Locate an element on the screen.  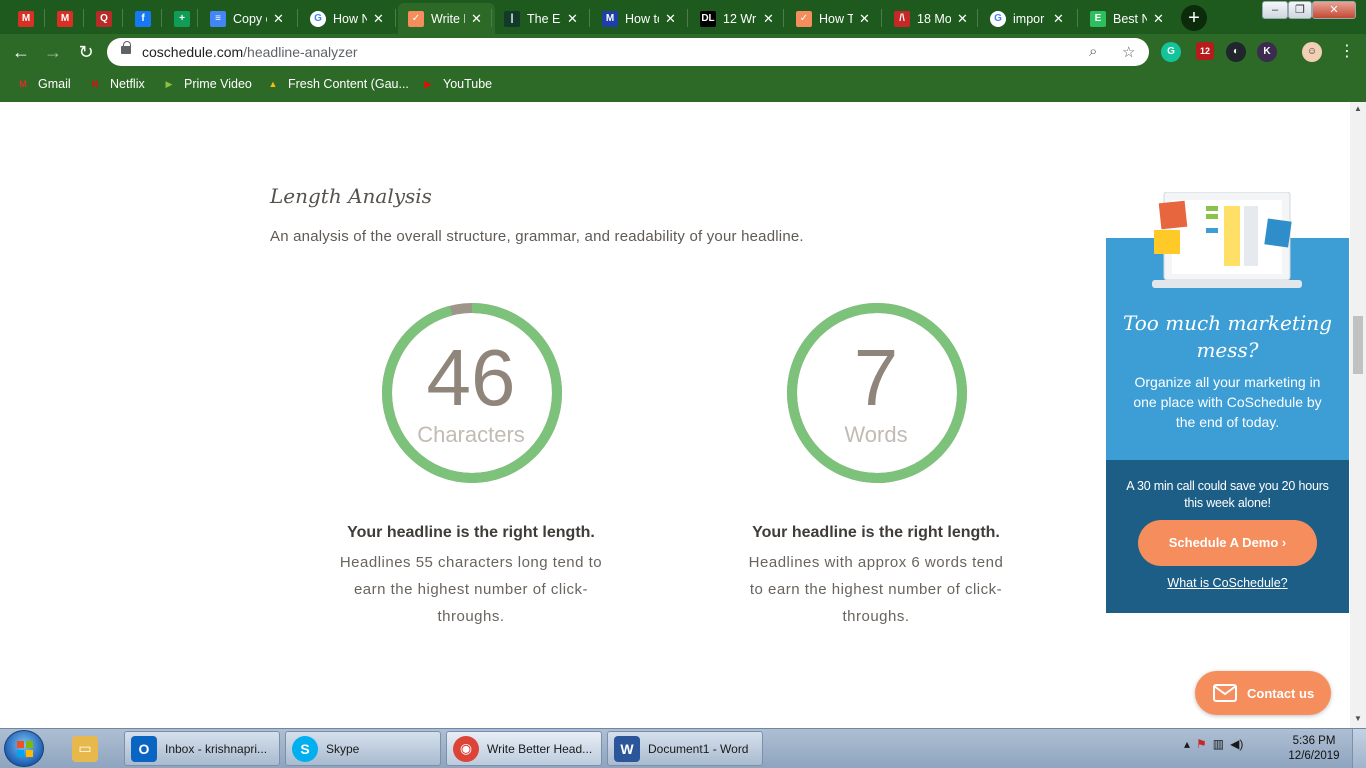
menu-icon: ⋮ is located at coordinates (1347, 52).